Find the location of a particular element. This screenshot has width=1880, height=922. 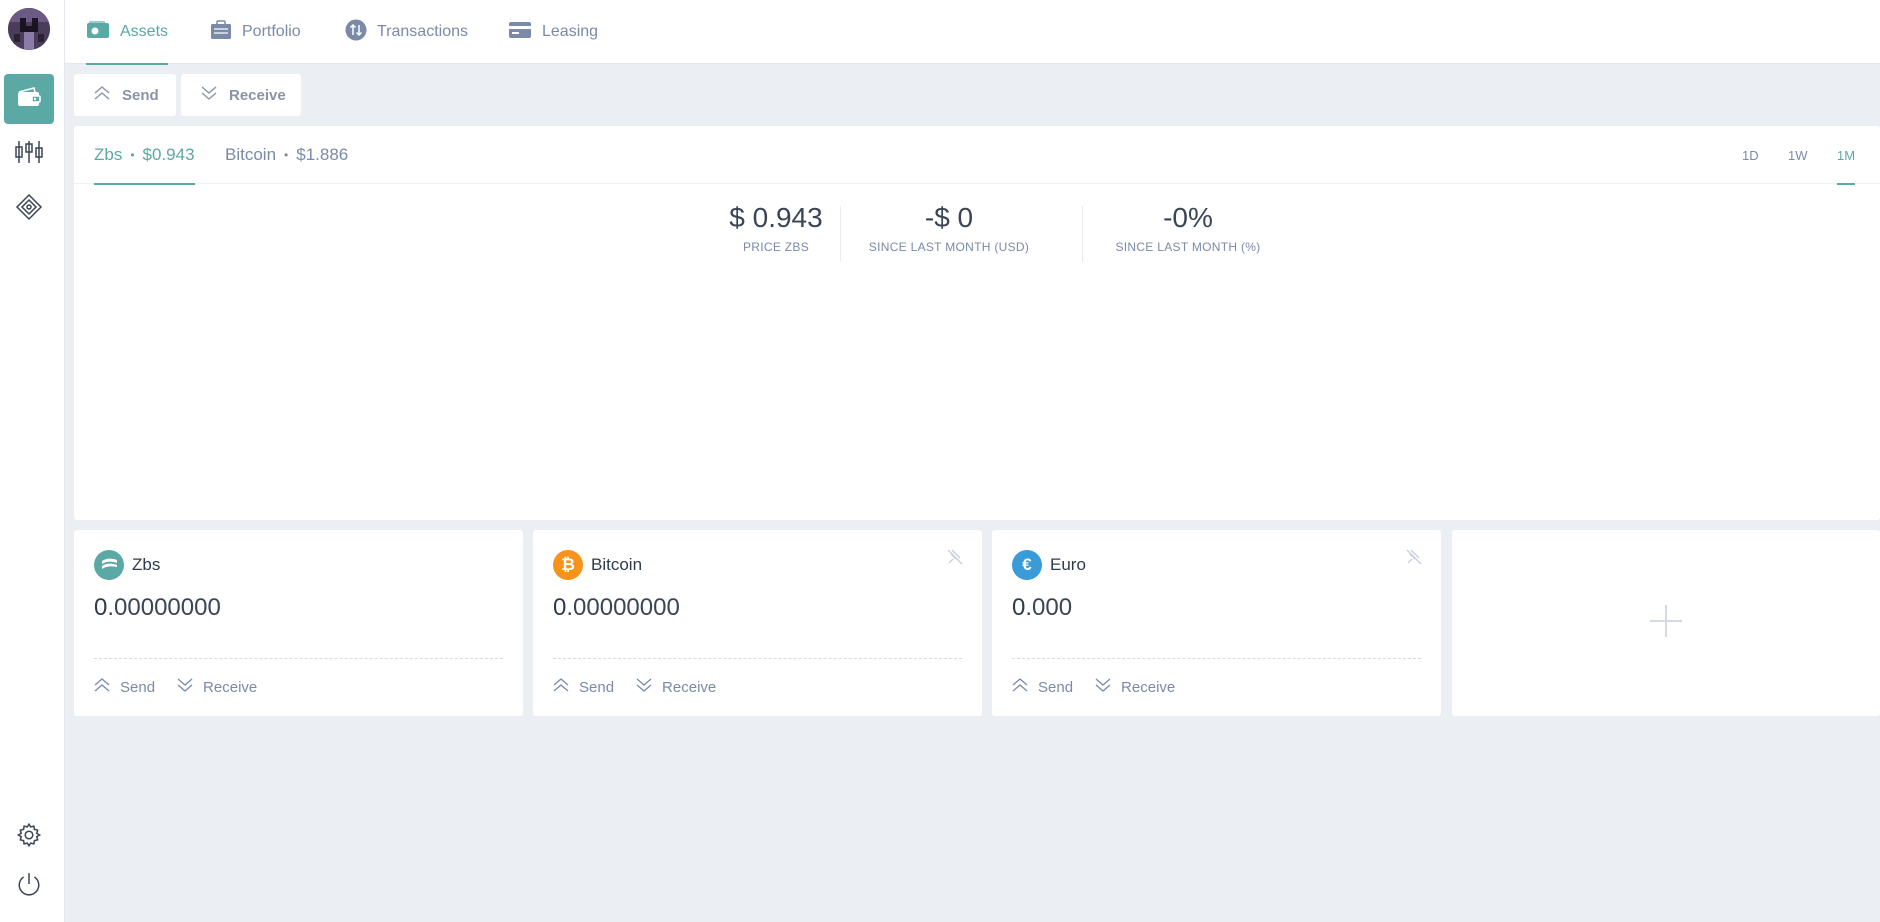

asset-card-header: ₿ Bitcoin is located at coordinates (597, 565).